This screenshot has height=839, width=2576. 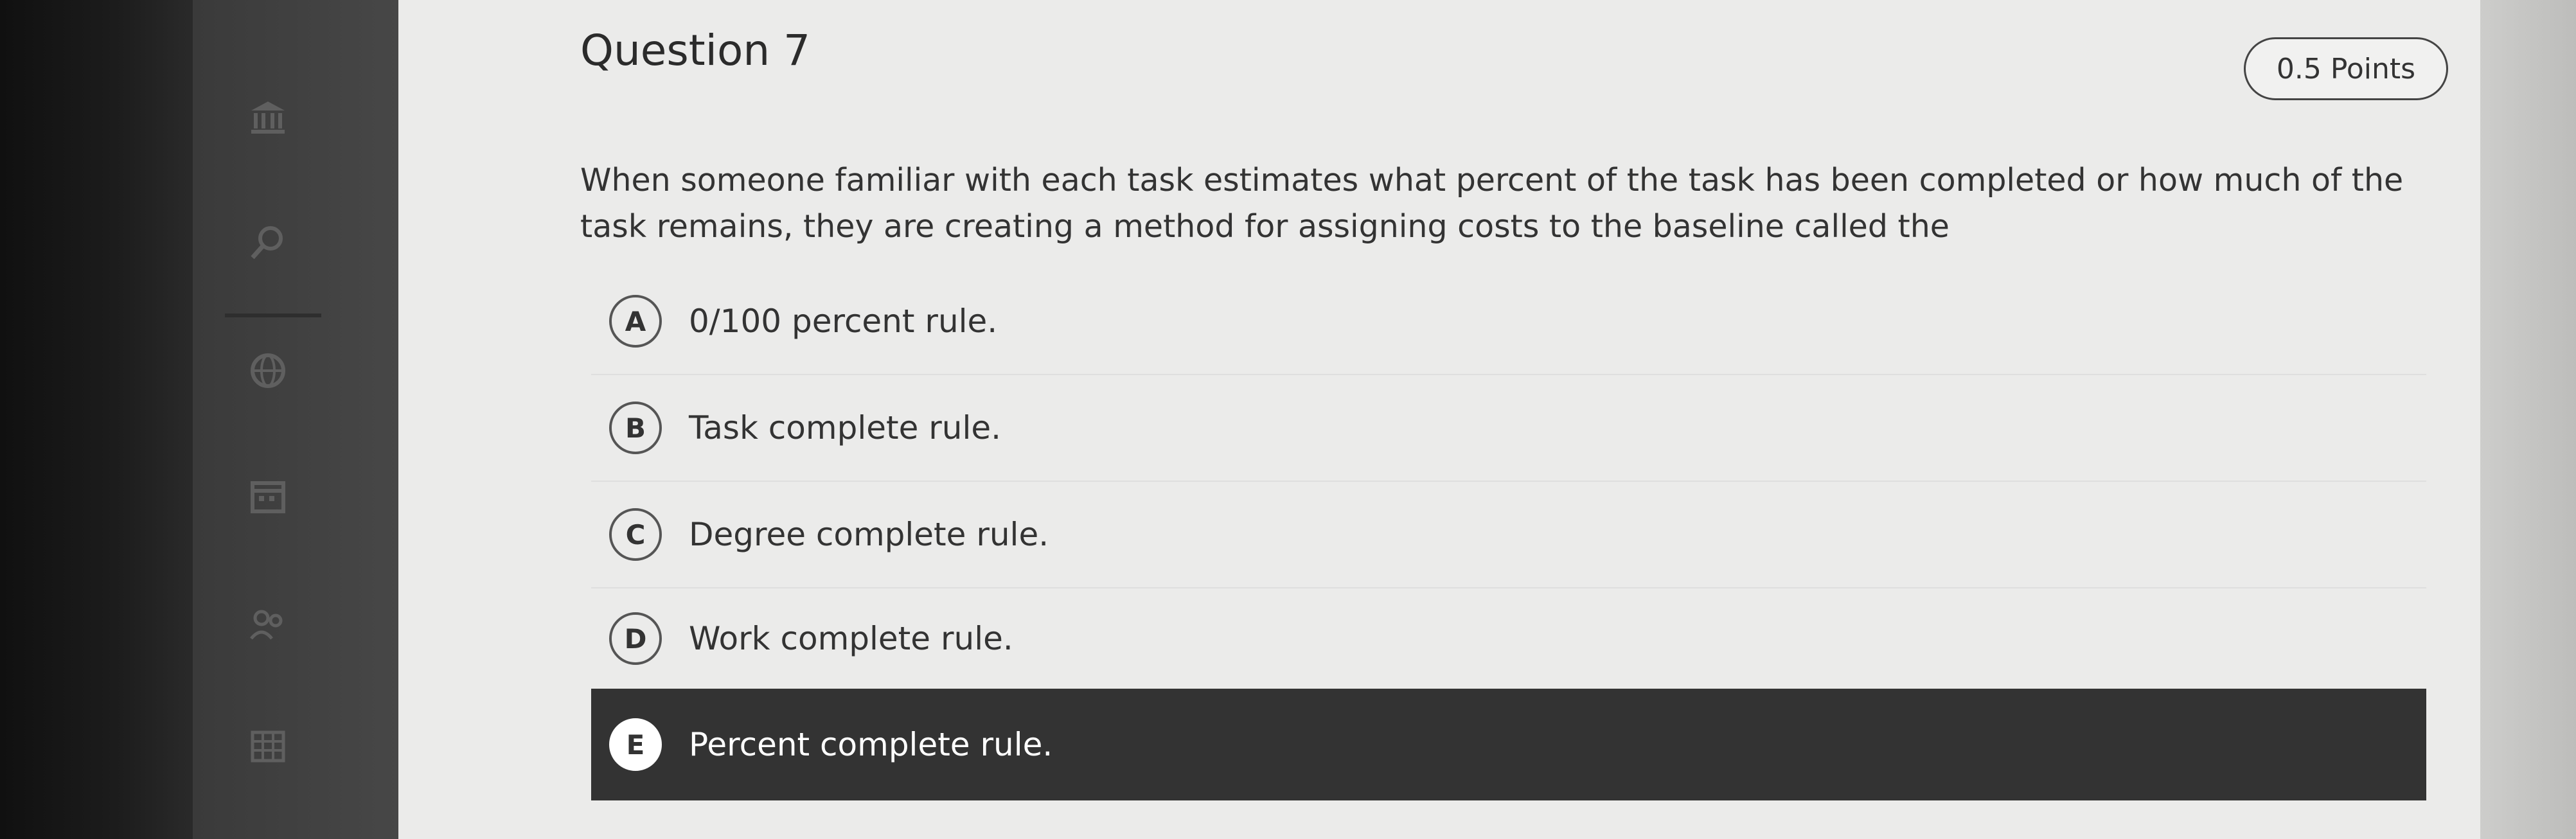 I want to click on option-letter: A, so click(x=636, y=321).